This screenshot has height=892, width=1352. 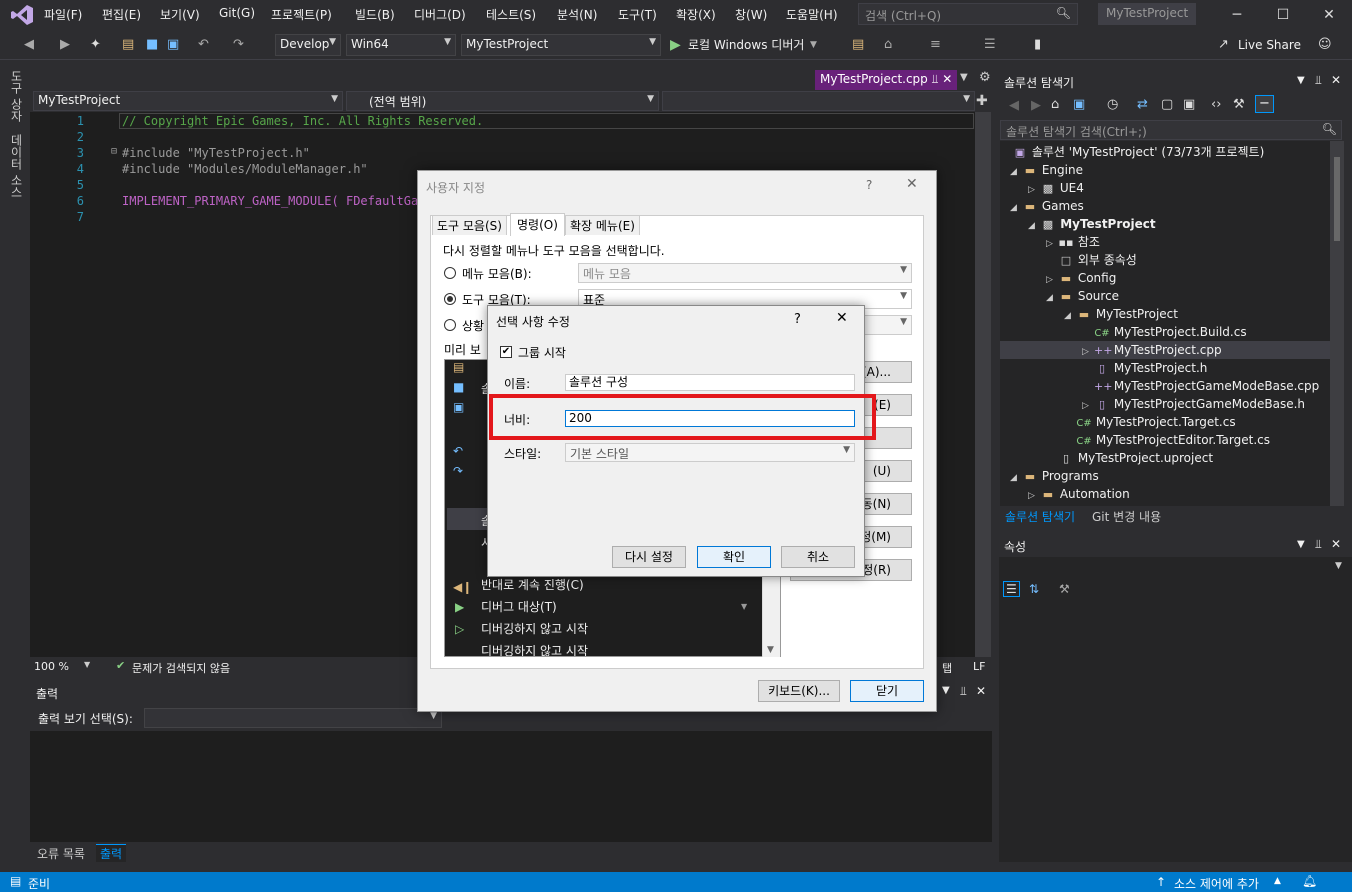 I want to click on open-folder-icon: ▤, so click(x=128, y=45).